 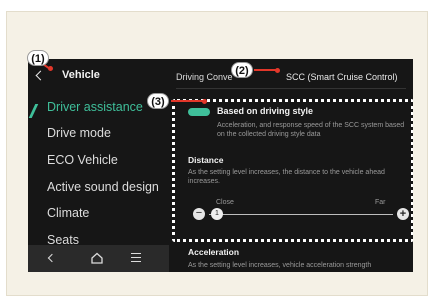 What do you see at coordinates (204, 101) in the screenshot?
I see `callout-3-leader-end` at bounding box center [204, 101].